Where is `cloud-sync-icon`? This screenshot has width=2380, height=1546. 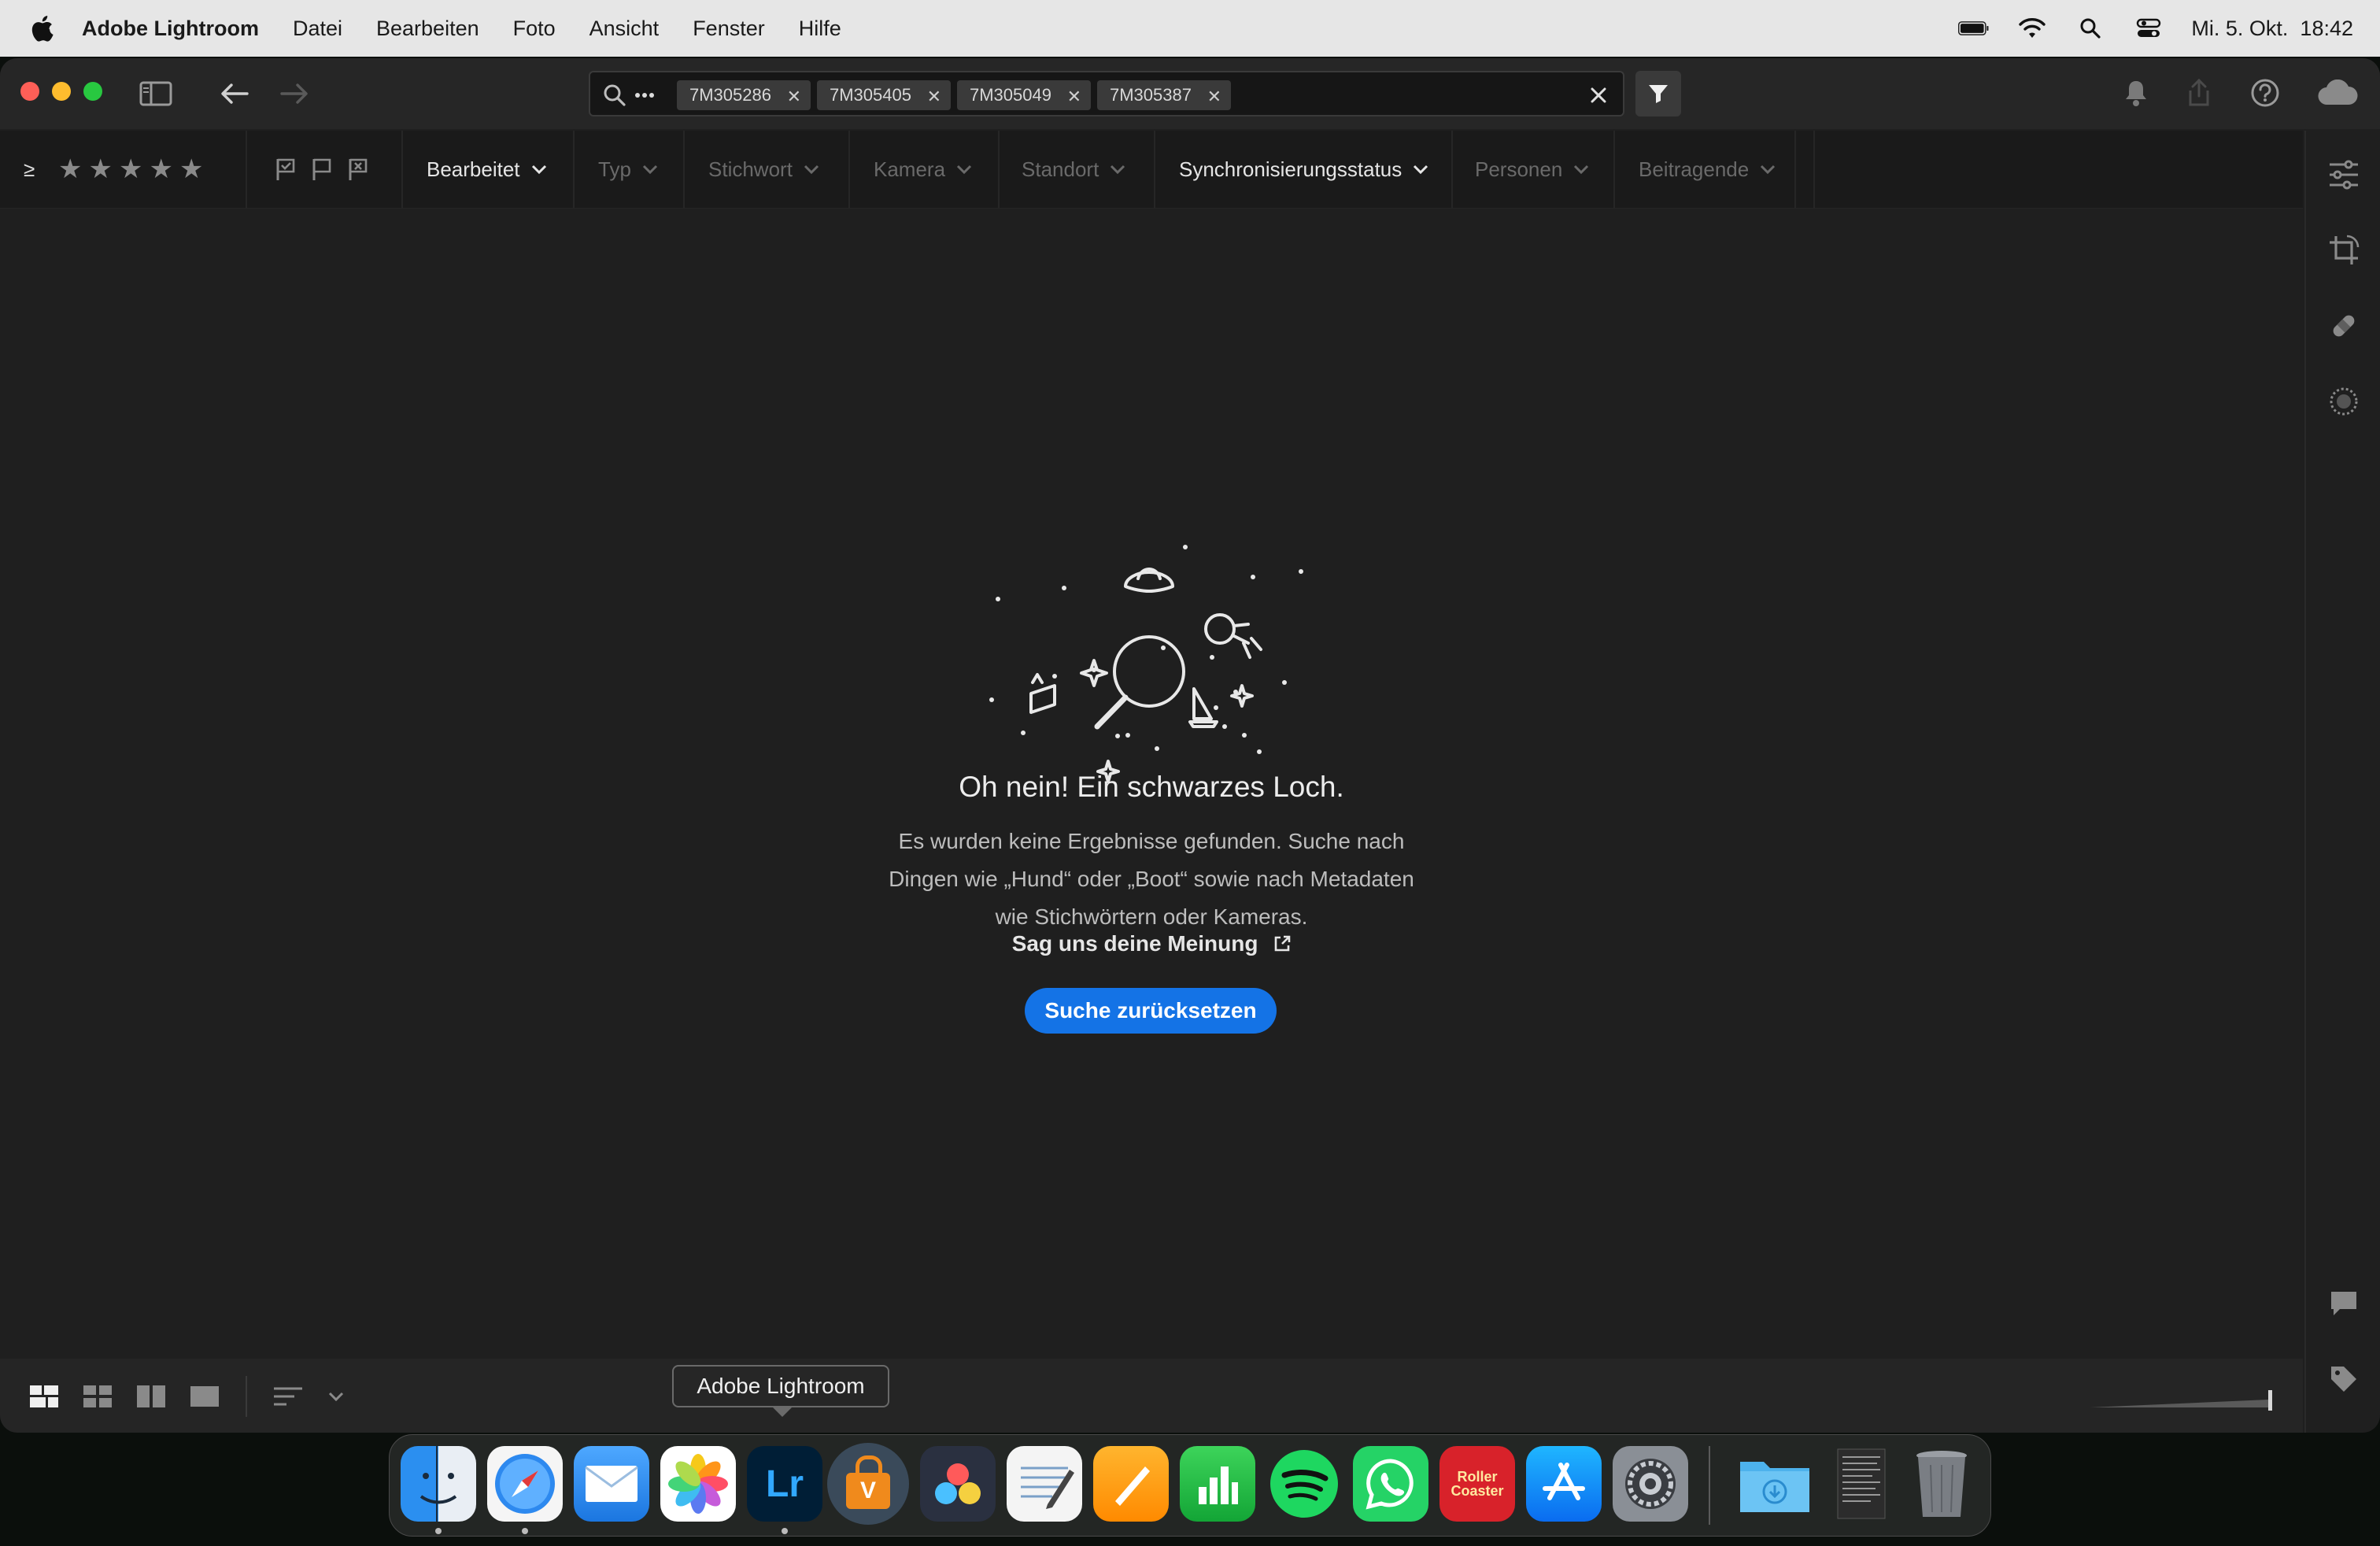 cloud-sync-icon is located at coordinates (2337, 93).